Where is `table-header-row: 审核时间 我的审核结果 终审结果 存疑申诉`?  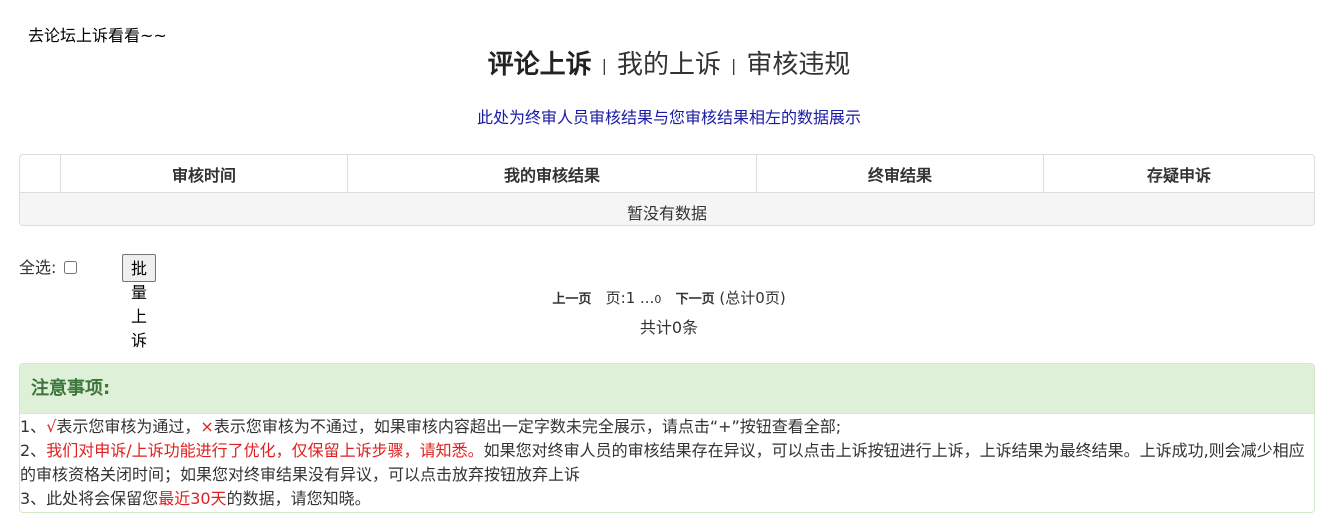
table-header-row: 审核时间 我的审核结果 终审结果 存疑申诉 is located at coordinates (667, 174).